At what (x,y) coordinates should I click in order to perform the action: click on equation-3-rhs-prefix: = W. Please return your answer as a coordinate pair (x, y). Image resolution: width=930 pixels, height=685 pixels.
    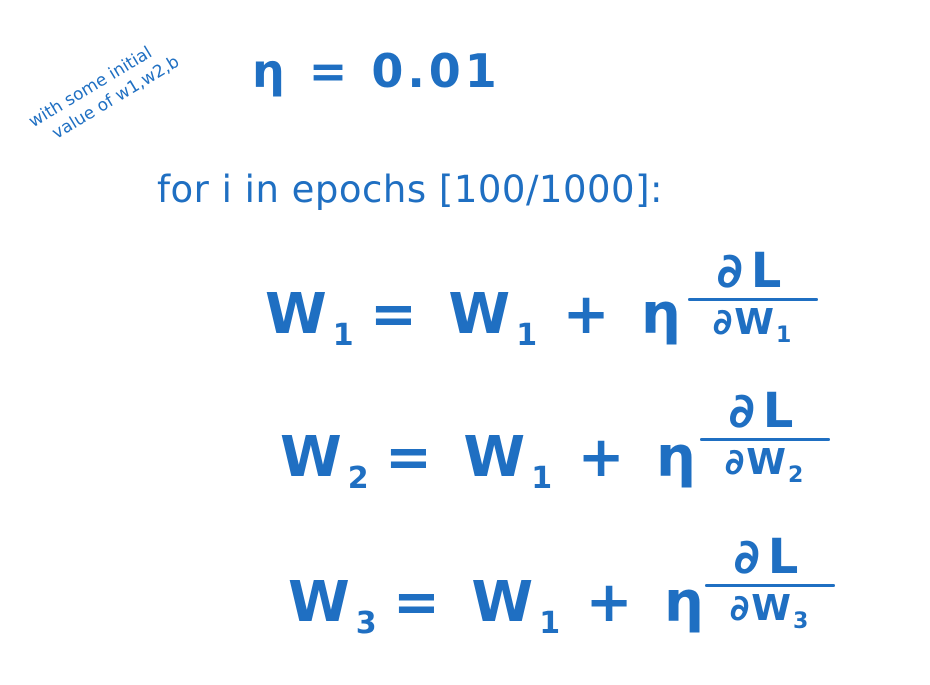
    Looking at the image, I should click on (466, 602).